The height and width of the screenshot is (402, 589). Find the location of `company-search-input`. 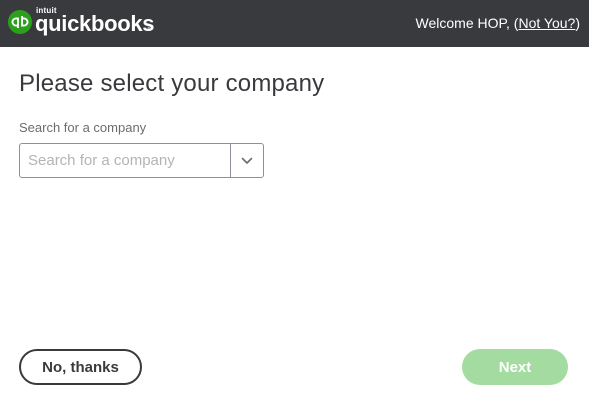

company-search-input is located at coordinates (125, 160).